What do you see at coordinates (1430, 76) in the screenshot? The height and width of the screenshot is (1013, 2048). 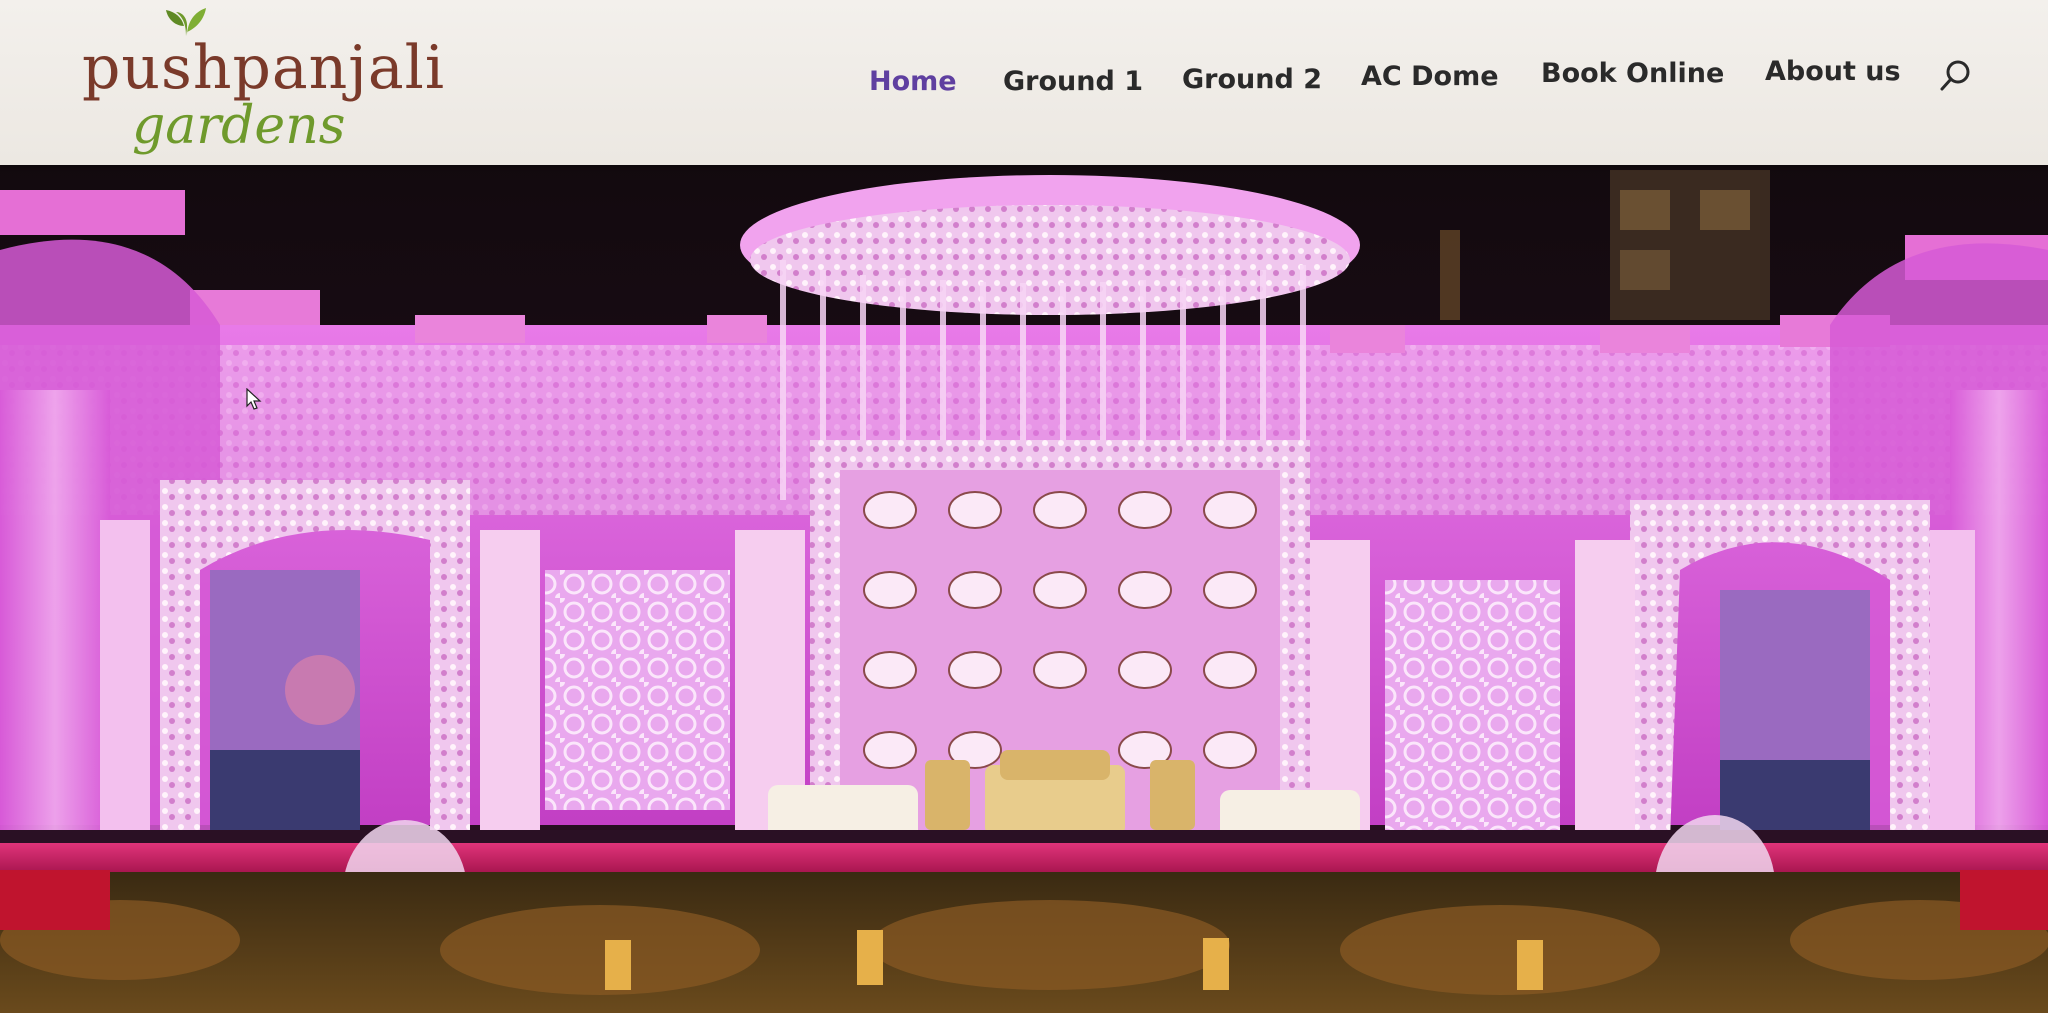 I see `nav-ac-dome: AC Dome` at bounding box center [1430, 76].